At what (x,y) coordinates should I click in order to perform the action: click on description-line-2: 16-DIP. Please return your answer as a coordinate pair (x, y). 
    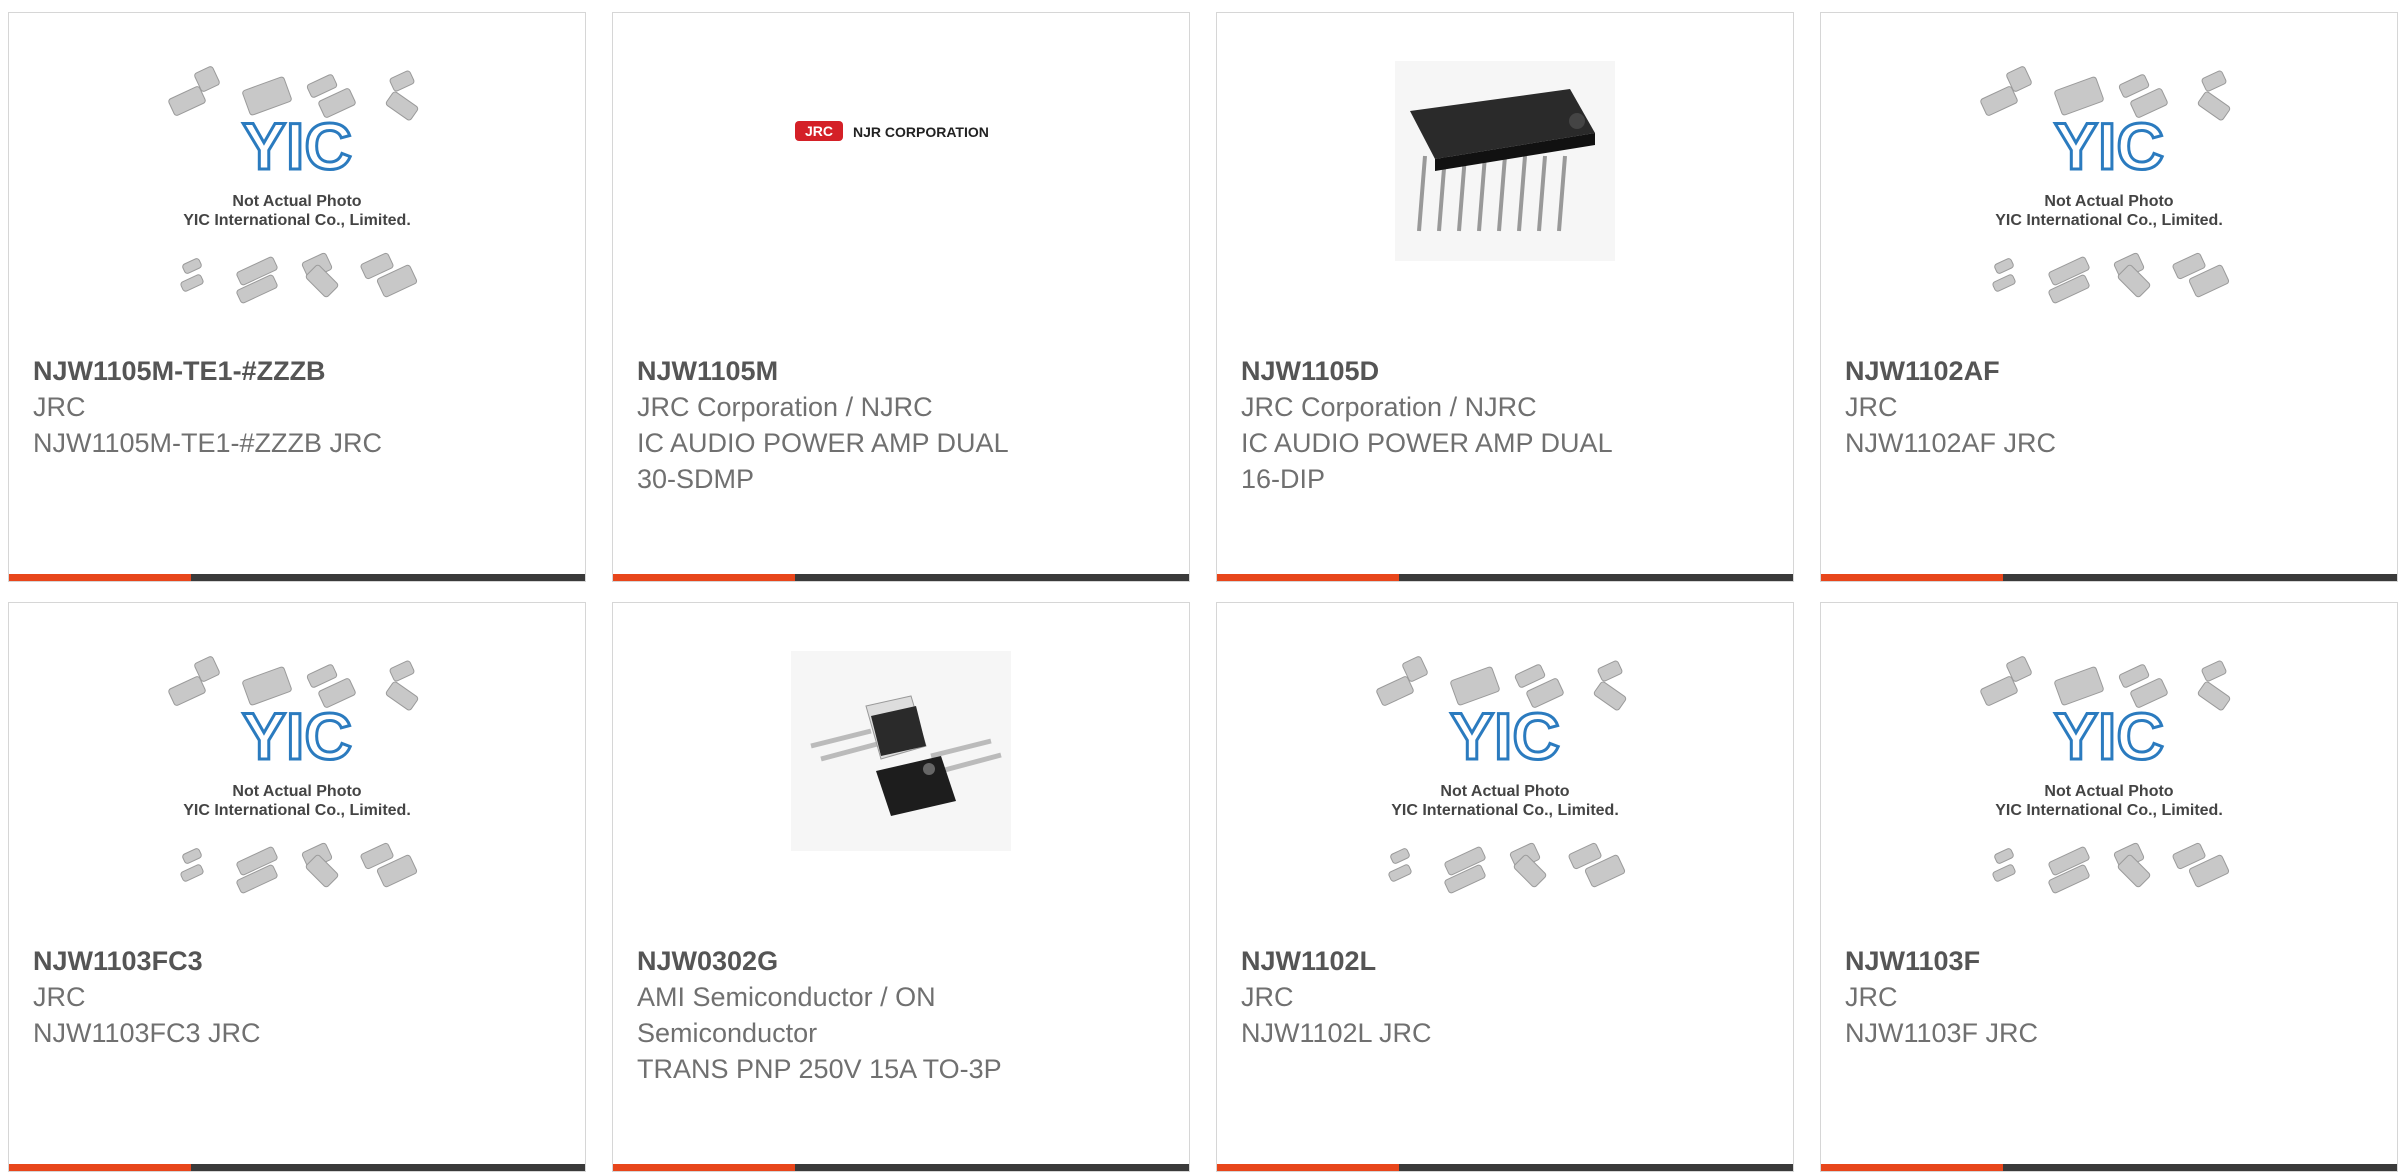
    Looking at the image, I should click on (1283, 479).